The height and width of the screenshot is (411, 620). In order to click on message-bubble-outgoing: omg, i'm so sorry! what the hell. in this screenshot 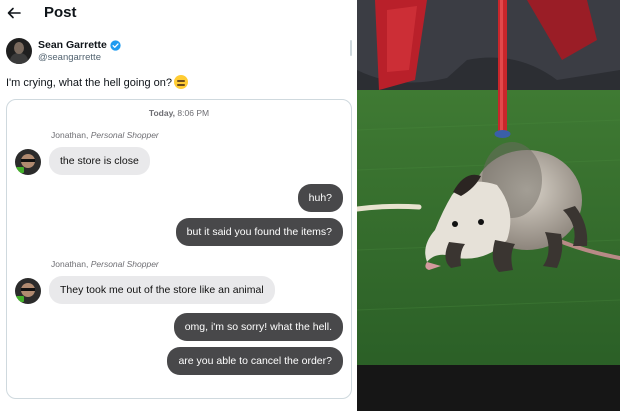, I will do `click(258, 327)`.